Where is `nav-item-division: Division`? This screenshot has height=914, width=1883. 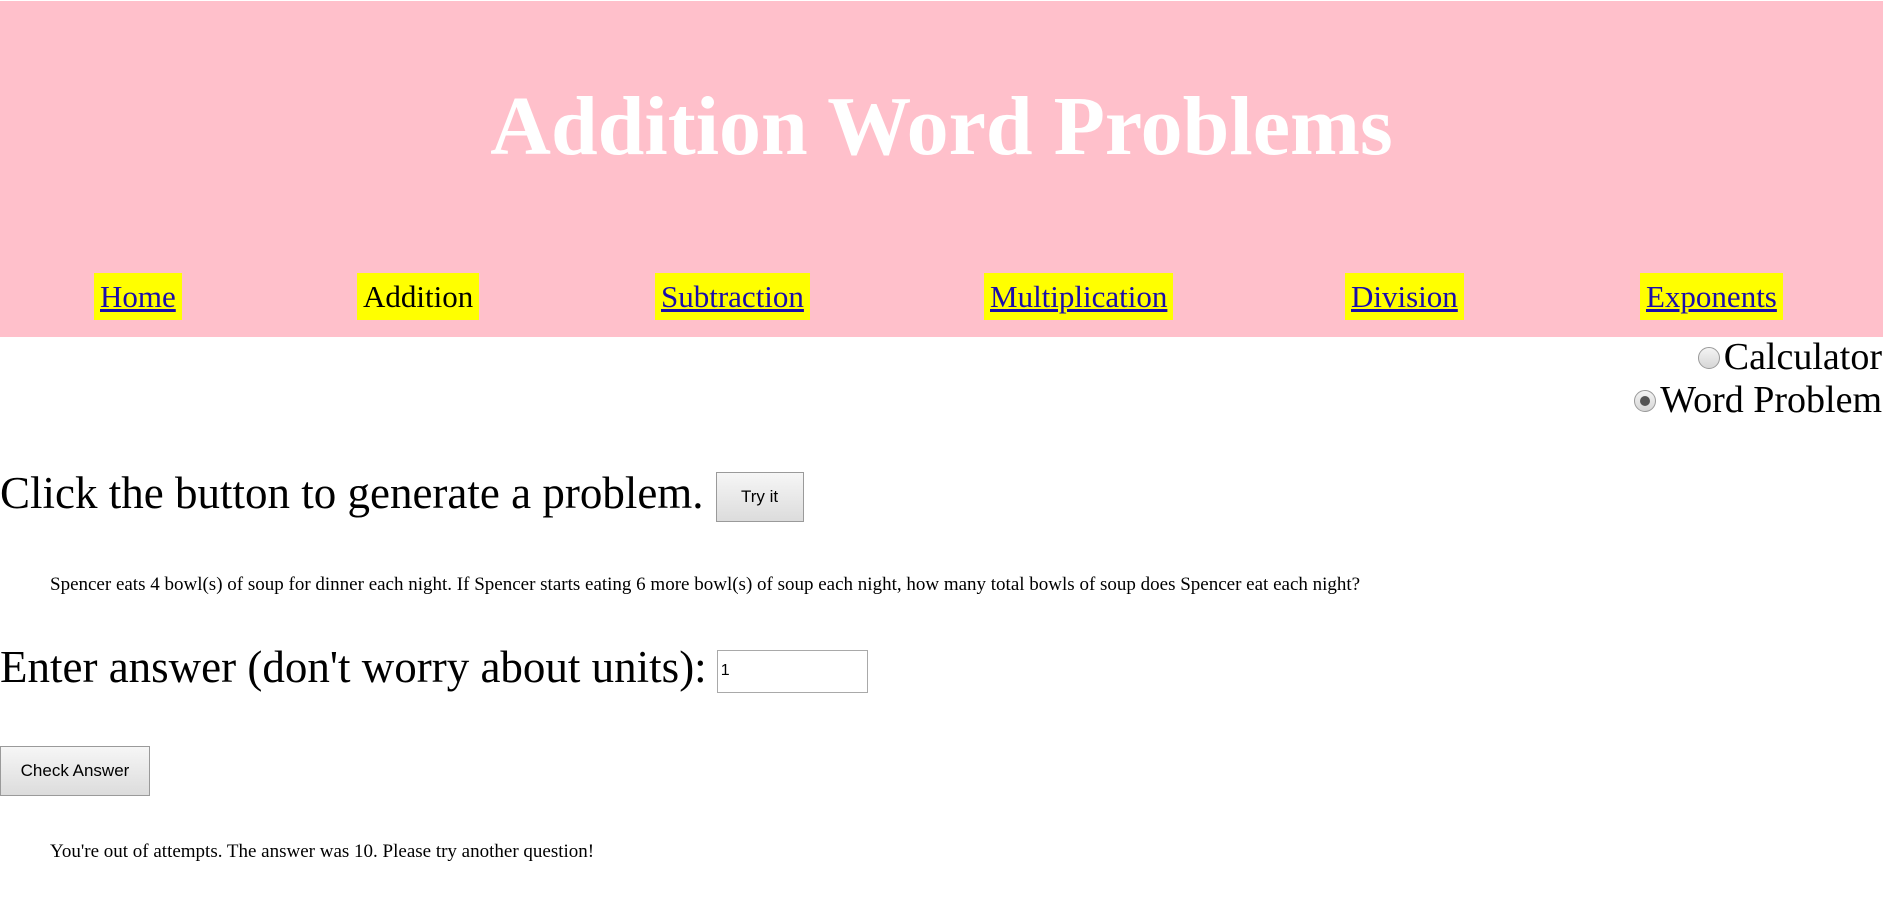
nav-item-division: Division is located at coordinates (1404, 296).